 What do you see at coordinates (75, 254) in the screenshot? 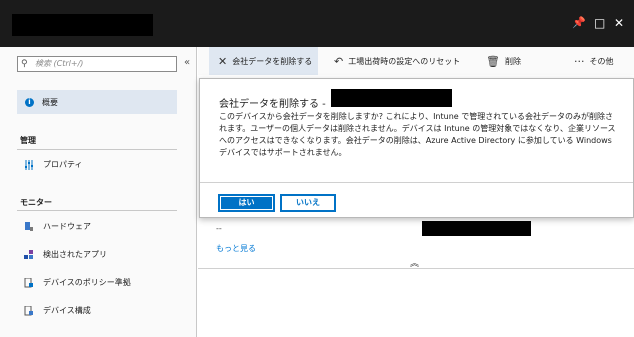
I see `sidebar-item-label: 検出されたアプリ` at bounding box center [75, 254].